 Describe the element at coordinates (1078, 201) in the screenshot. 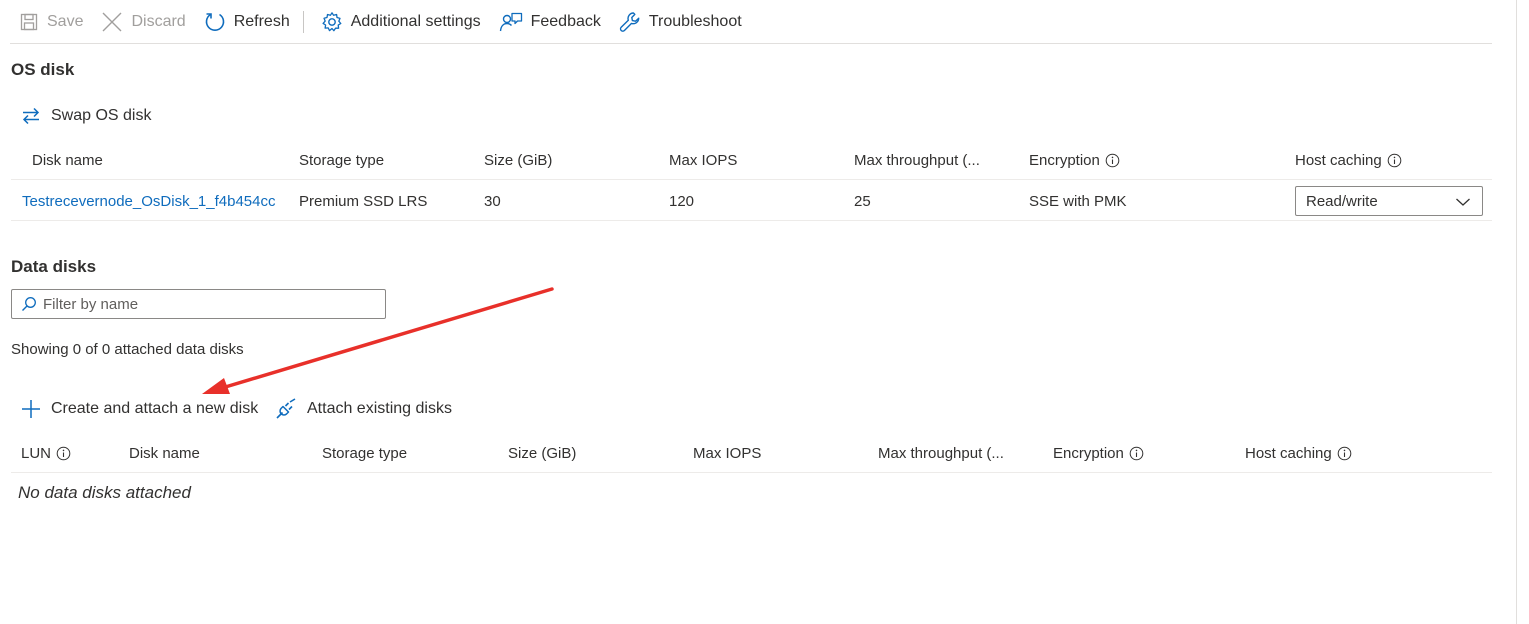

I see `os-disk-encryption: SSE with PMK` at that location.